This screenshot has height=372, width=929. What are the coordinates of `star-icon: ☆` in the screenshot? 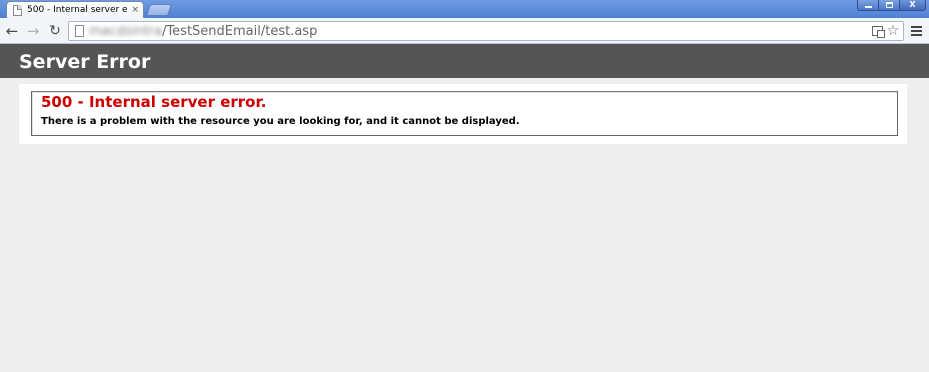 It's located at (893, 31).